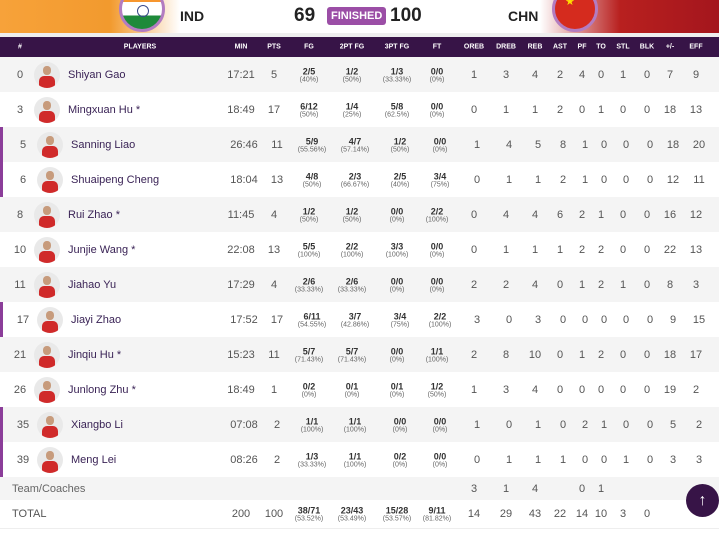 The height and width of the screenshot is (533, 719). Describe the element at coordinates (506, 47) in the screenshot. I see `column-header: DREB` at that location.